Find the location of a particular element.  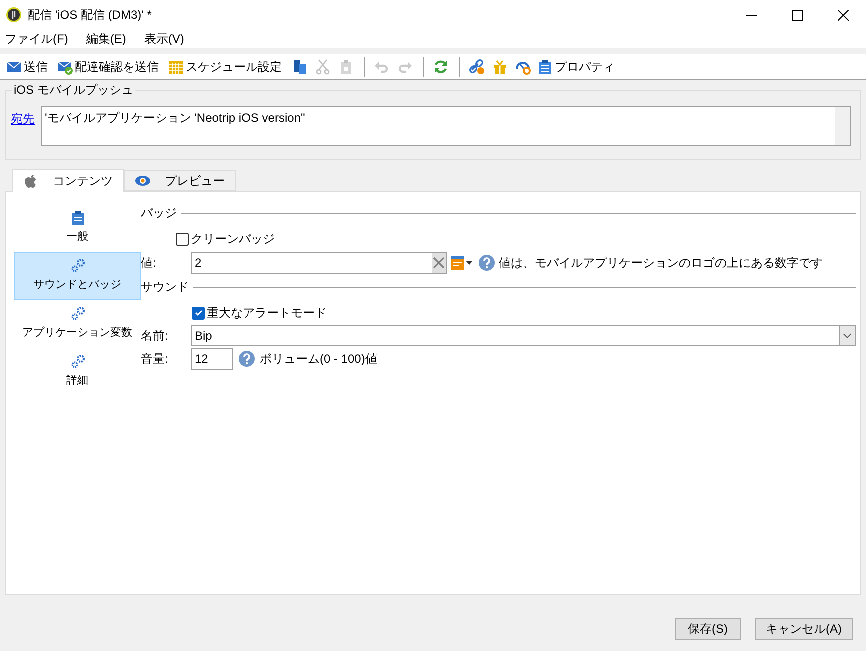

toolbar-button: スケジュール設定 is located at coordinates (225, 67).